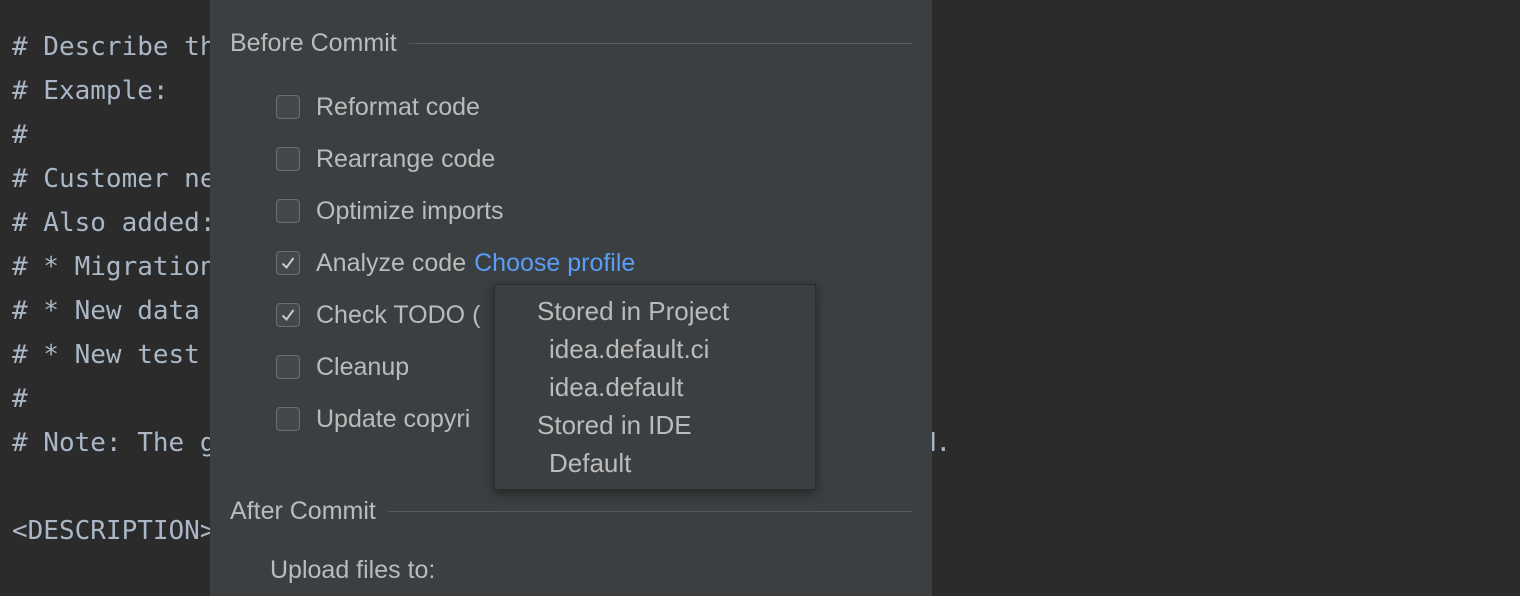  What do you see at coordinates (590, 463) in the screenshot?
I see `profile-default: Default` at bounding box center [590, 463].